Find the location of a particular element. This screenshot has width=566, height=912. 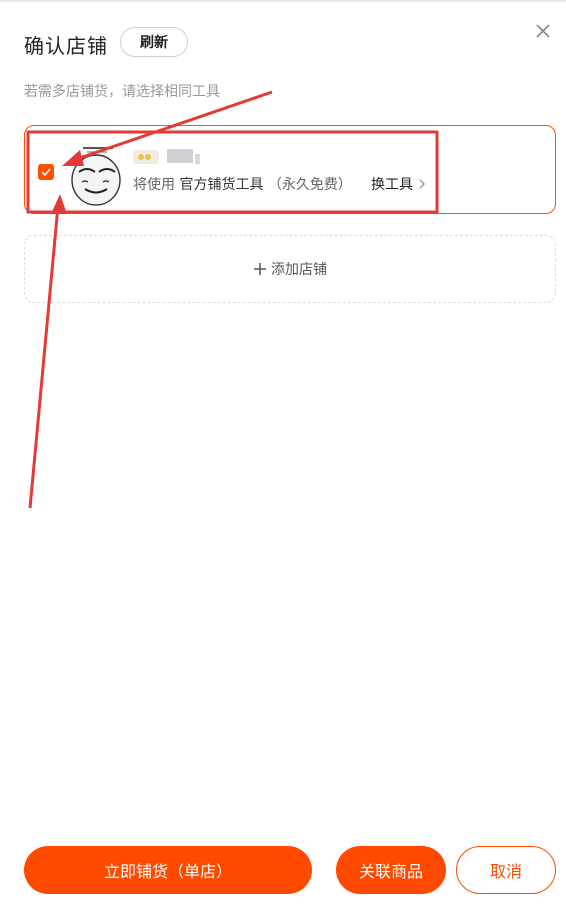

tool-prefix: 将使用 is located at coordinates (154, 185).